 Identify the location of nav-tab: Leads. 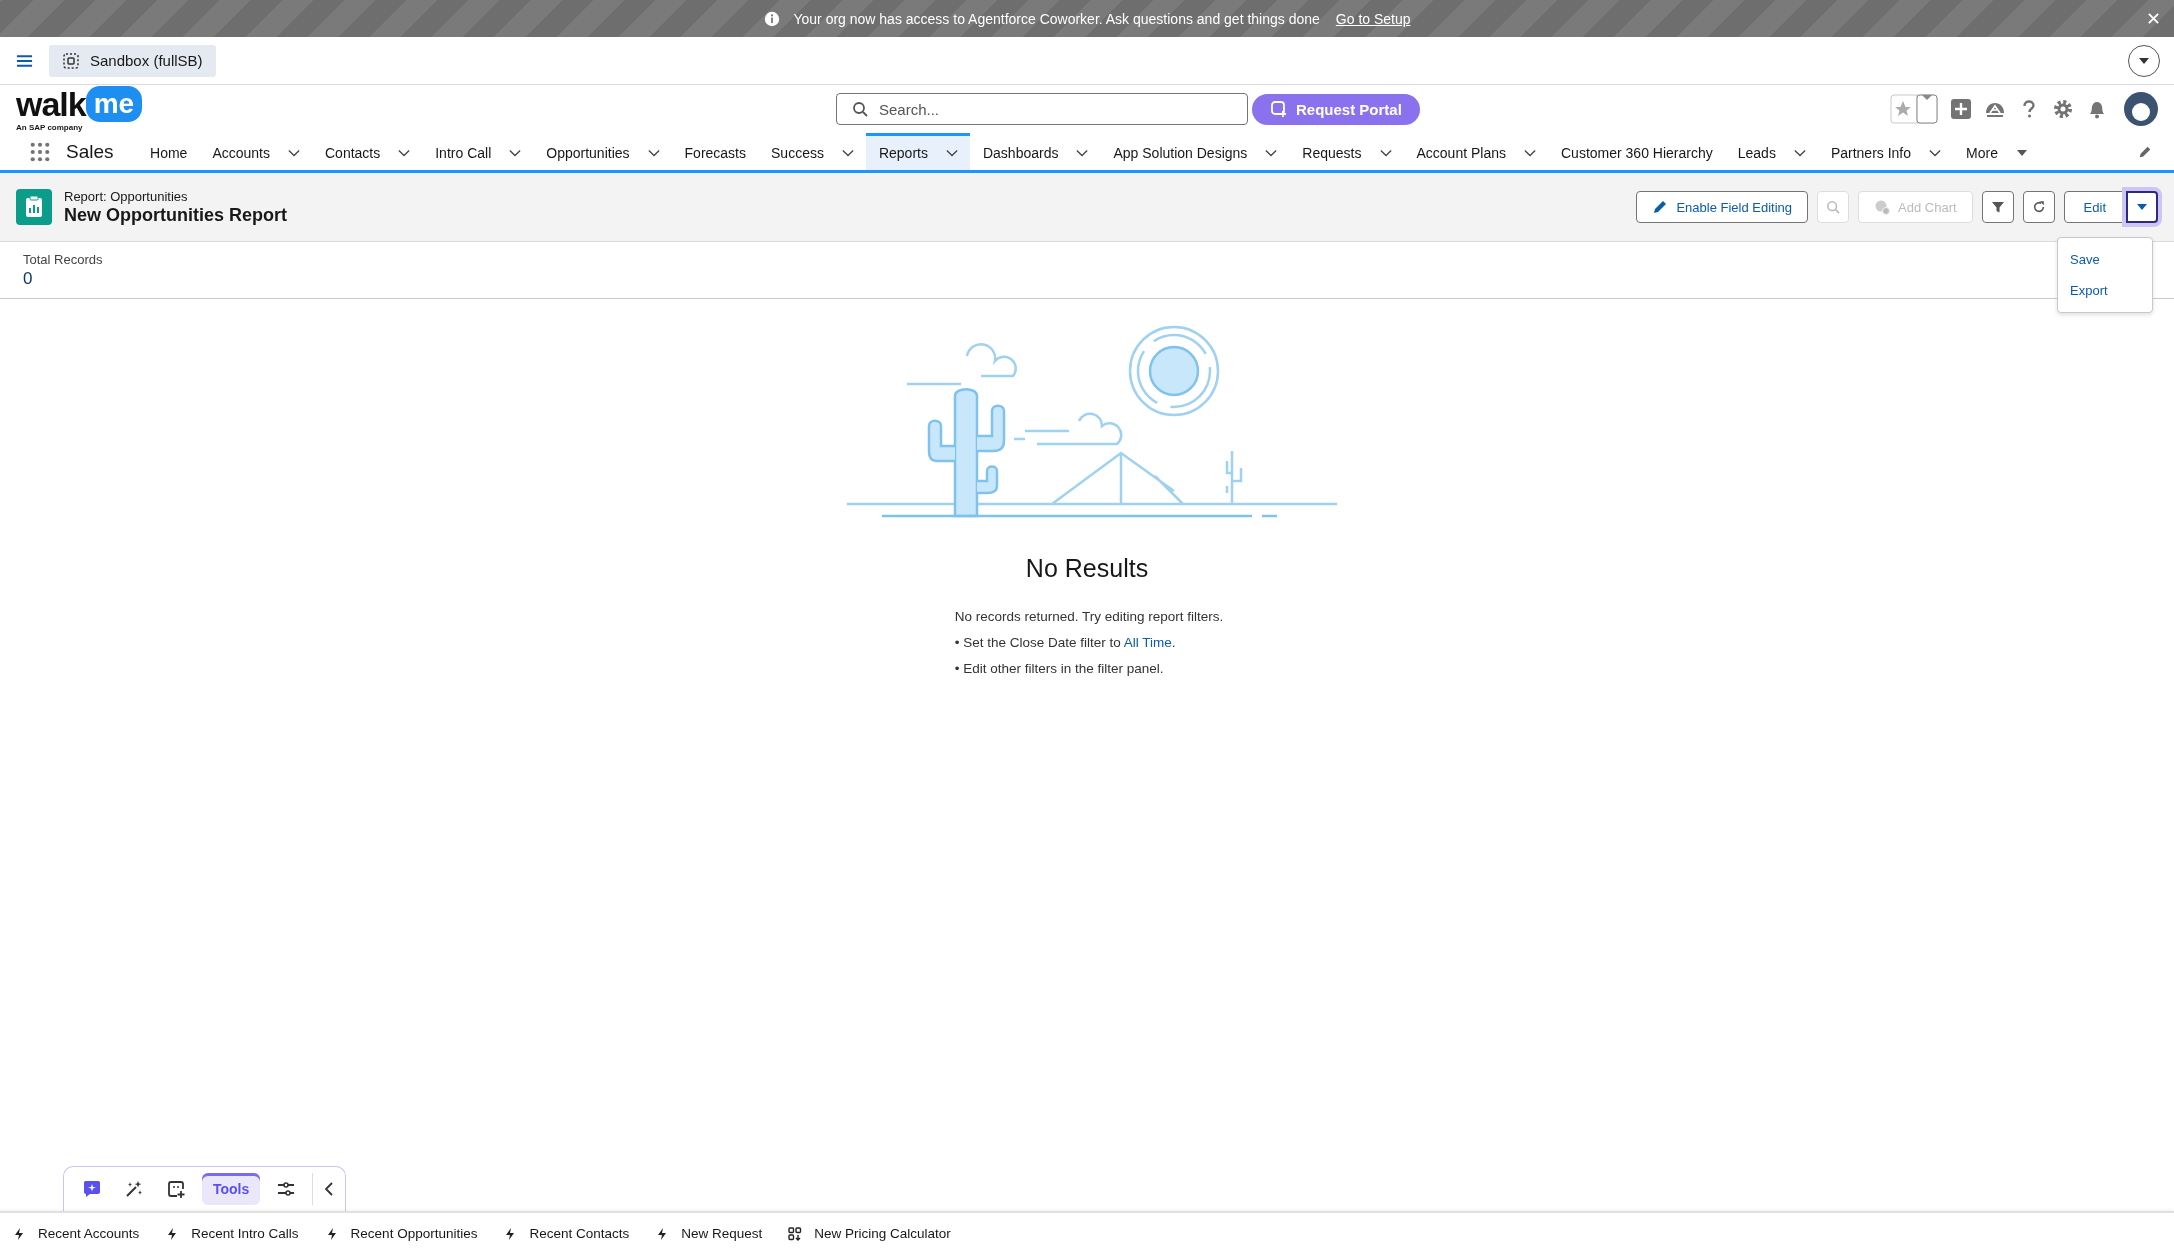
(1772, 151).